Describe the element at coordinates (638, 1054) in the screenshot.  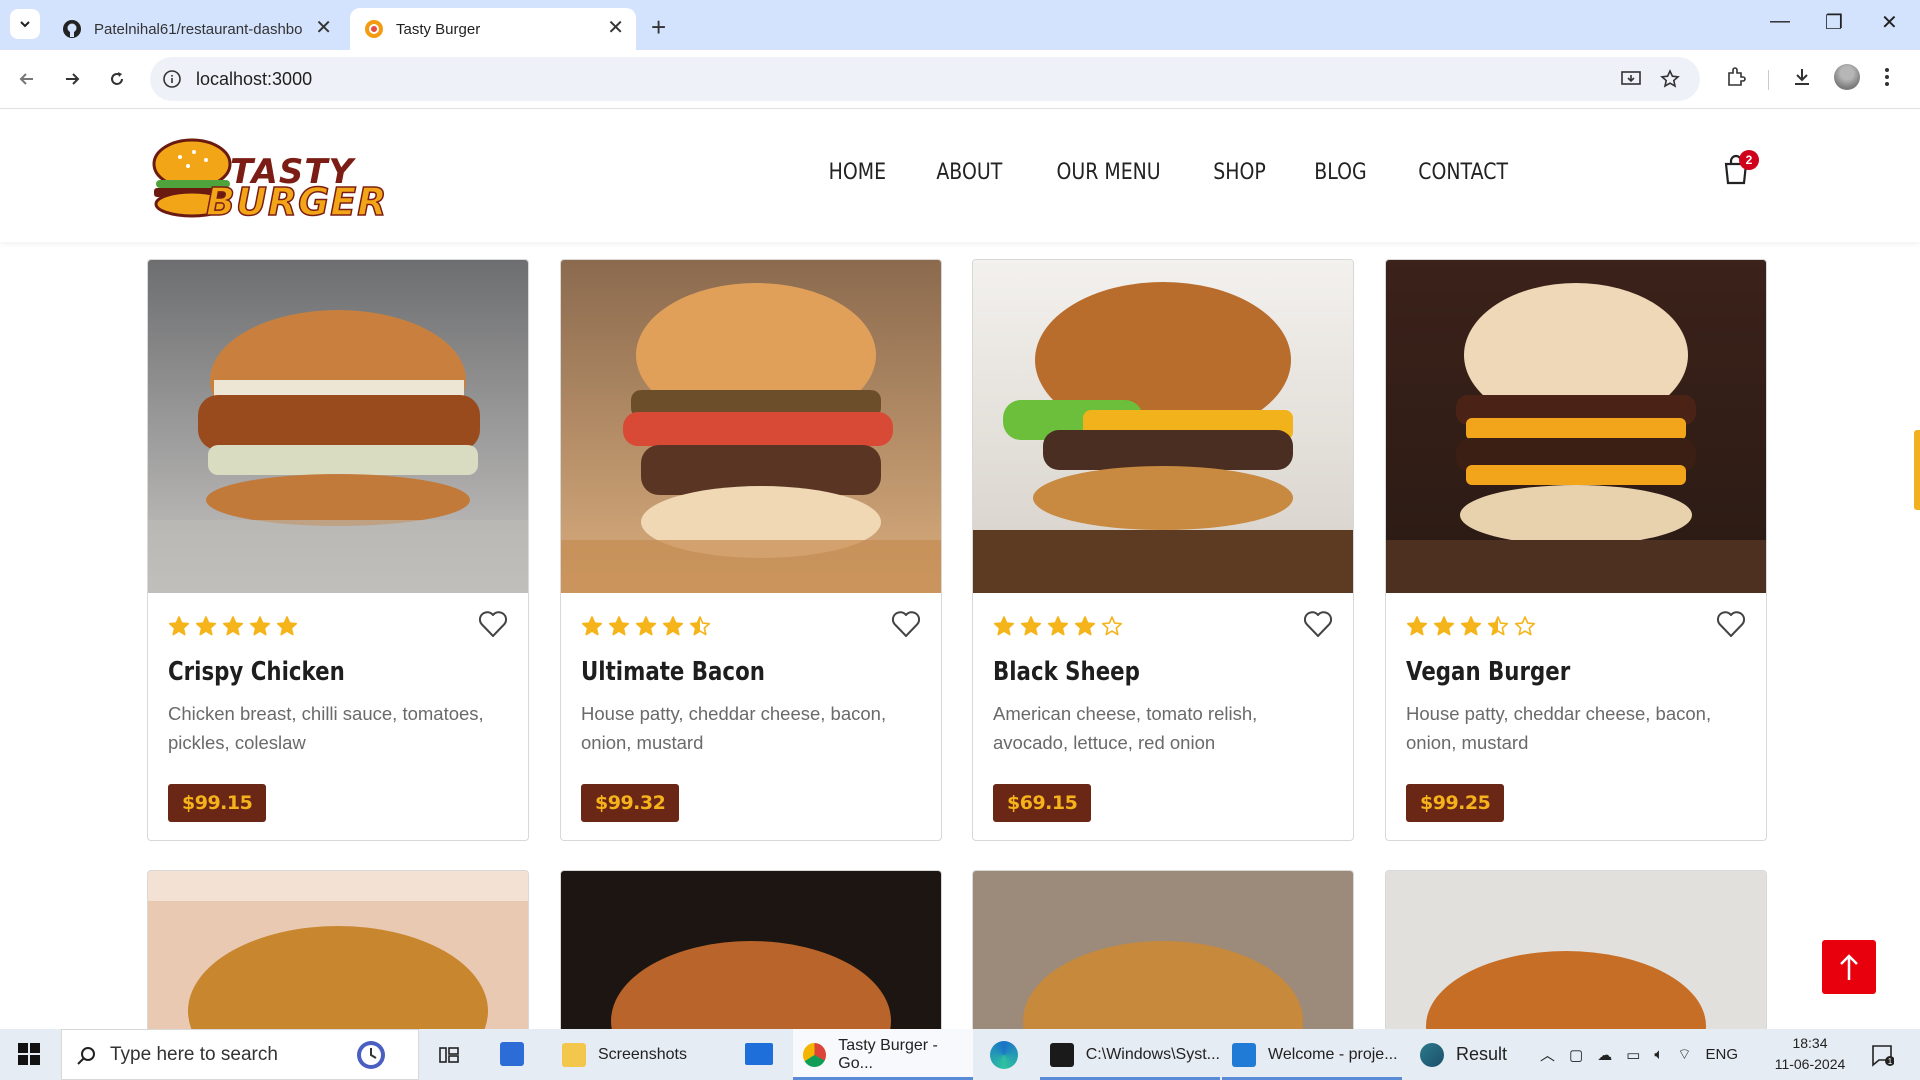
I see `taskbar-app-screenshots: Screenshots` at that location.